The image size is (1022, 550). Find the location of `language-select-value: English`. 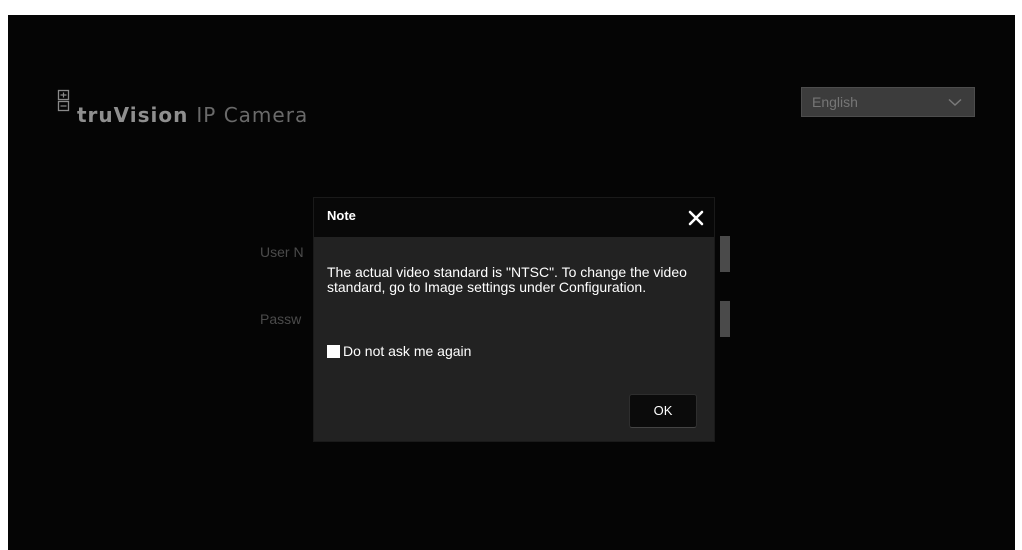

language-select-value: English is located at coordinates (835, 102).